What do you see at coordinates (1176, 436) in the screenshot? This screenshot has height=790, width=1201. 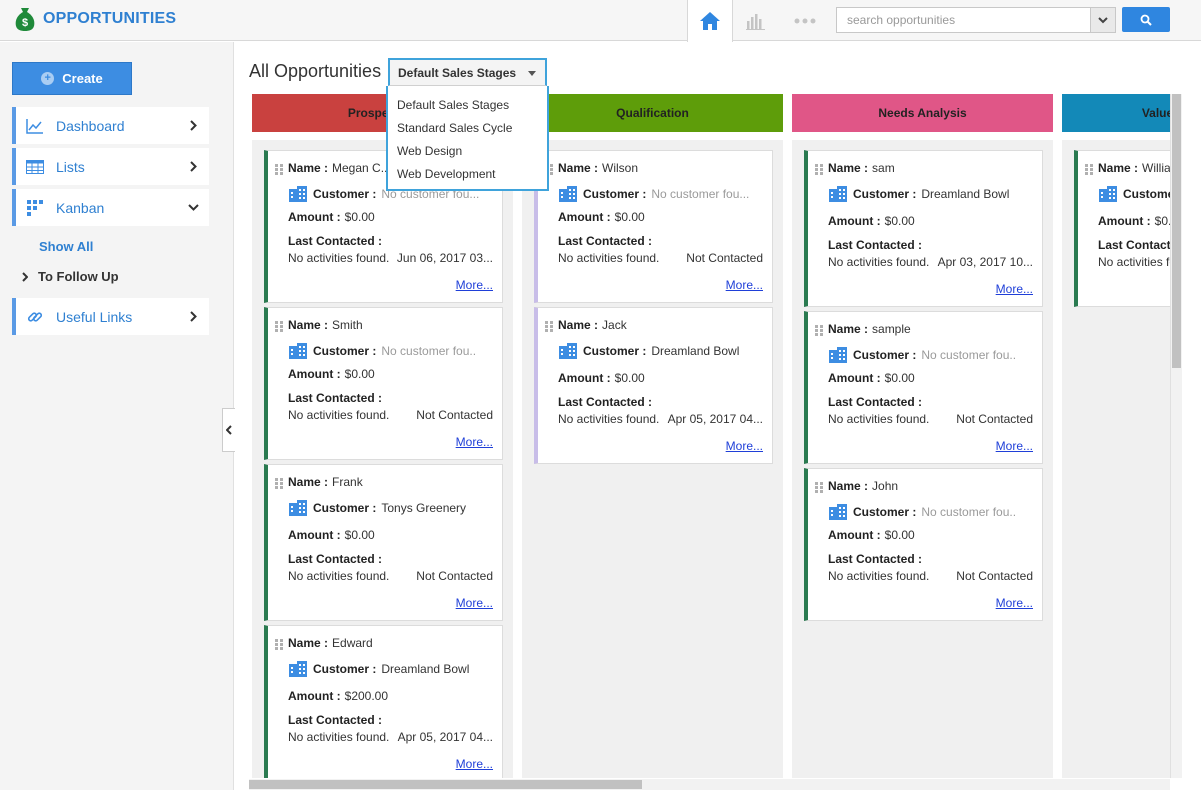 I see `board-vertical-scrollbar` at bounding box center [1176, 436].